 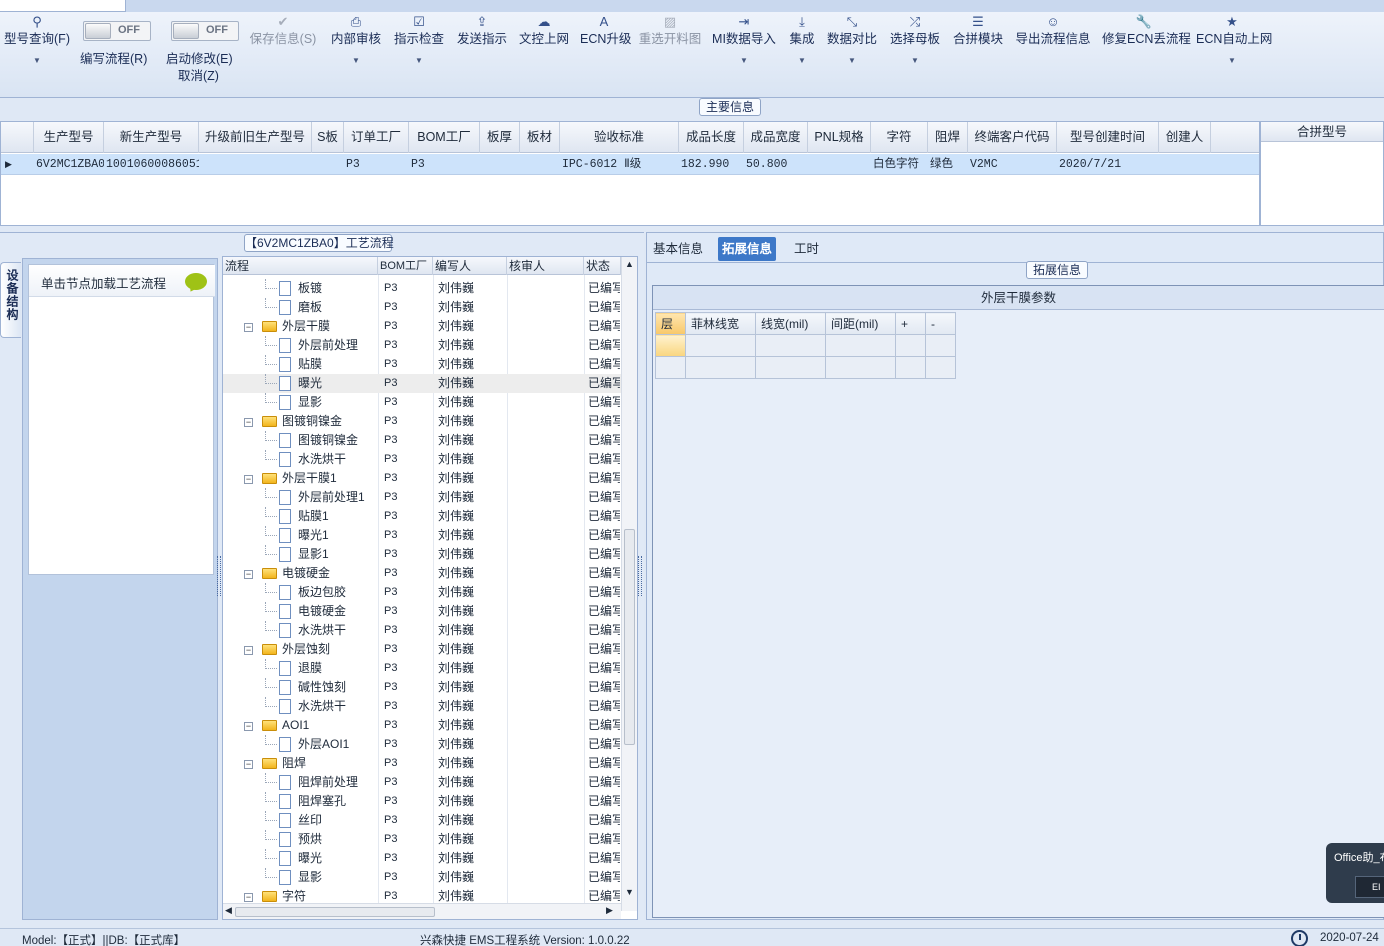 I want to click on horizontal-scrollbar: ◀ ▶, so click(x=422, y=911).